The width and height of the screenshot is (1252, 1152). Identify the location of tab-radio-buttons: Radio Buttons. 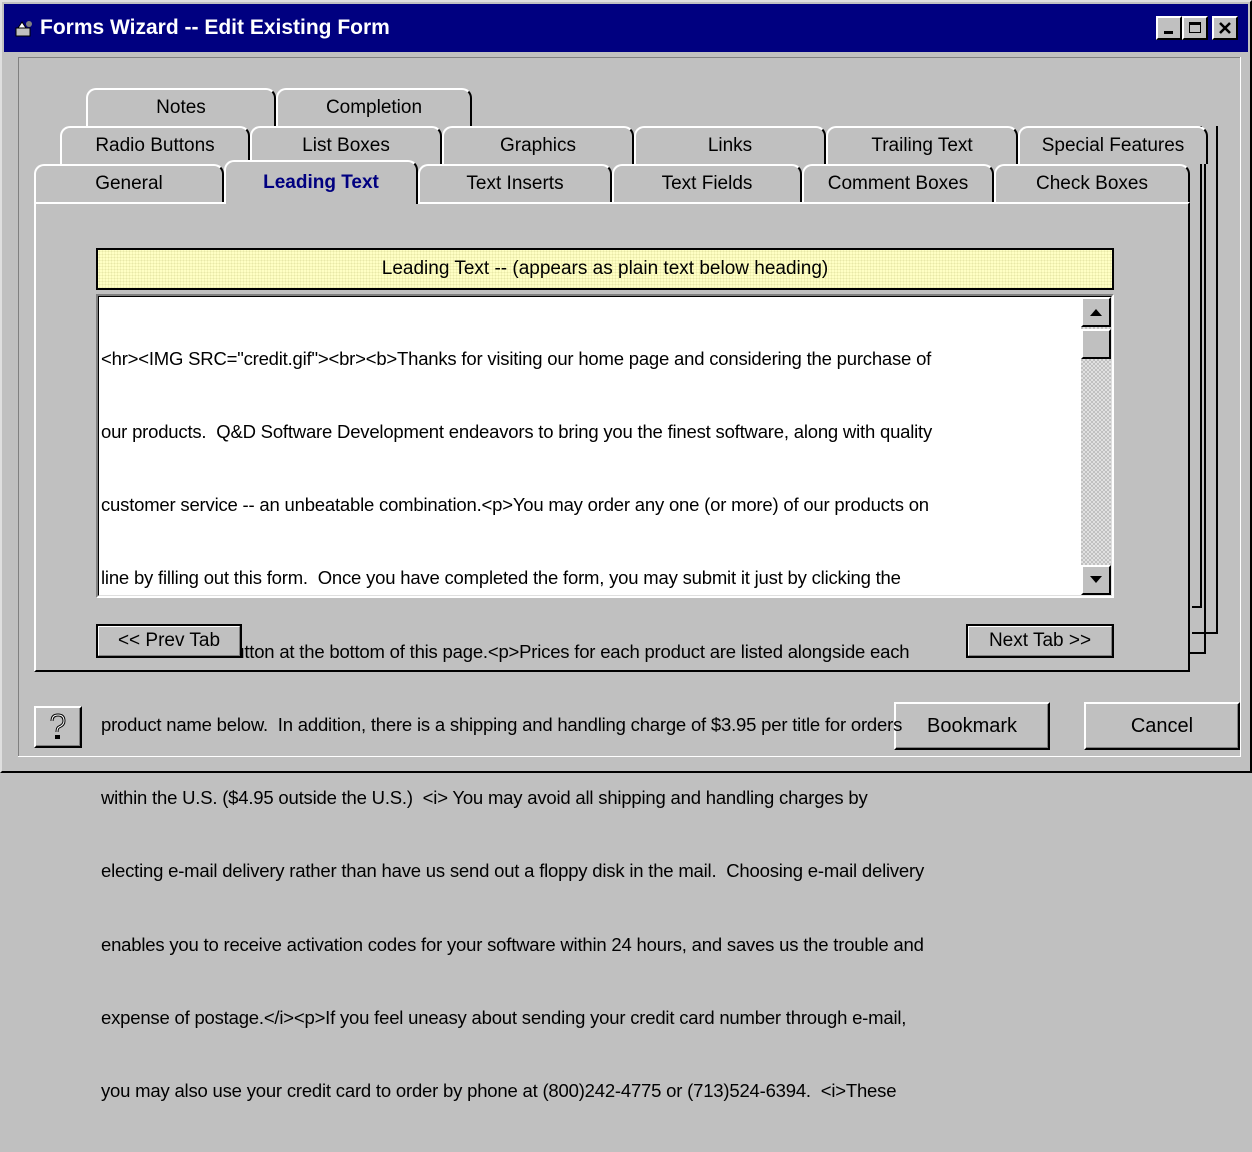
(155, 145).